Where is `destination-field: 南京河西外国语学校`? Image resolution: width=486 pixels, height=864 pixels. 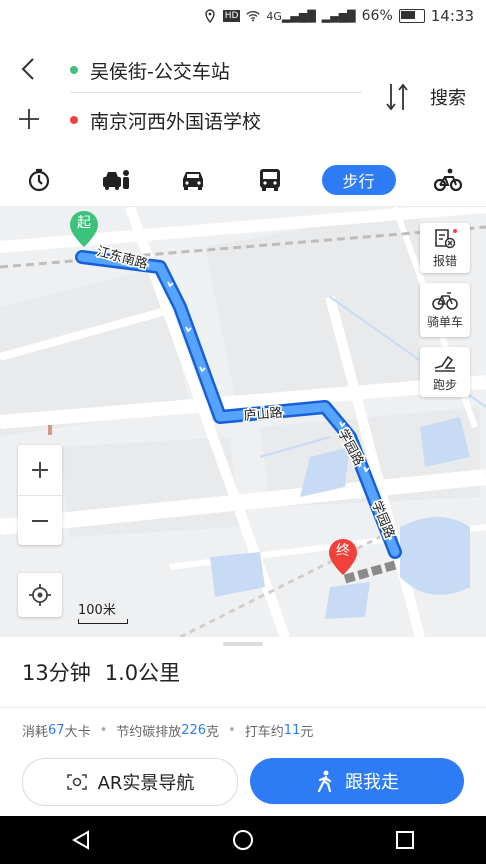 destination-field: 南京河西外国语学校 is located at coordinates (216, 120).